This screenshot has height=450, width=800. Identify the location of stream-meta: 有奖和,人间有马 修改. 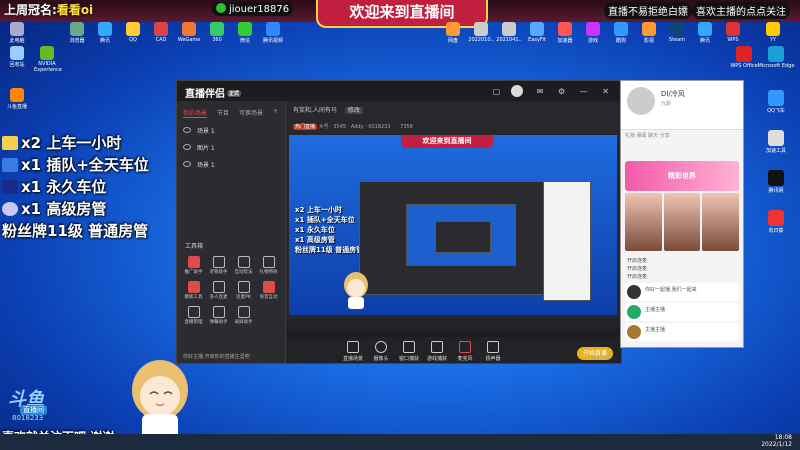
(454, 112).